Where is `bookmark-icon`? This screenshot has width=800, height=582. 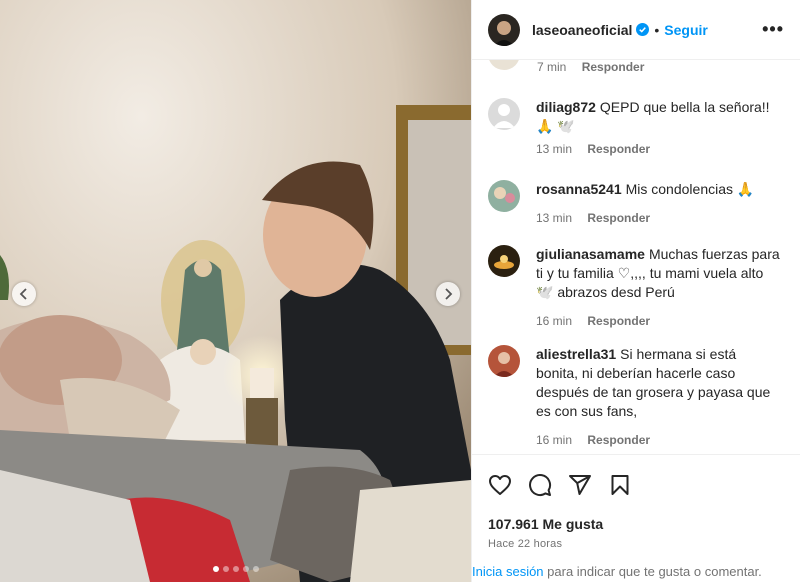
bookmark-icon is located at coordinates (620, 485).